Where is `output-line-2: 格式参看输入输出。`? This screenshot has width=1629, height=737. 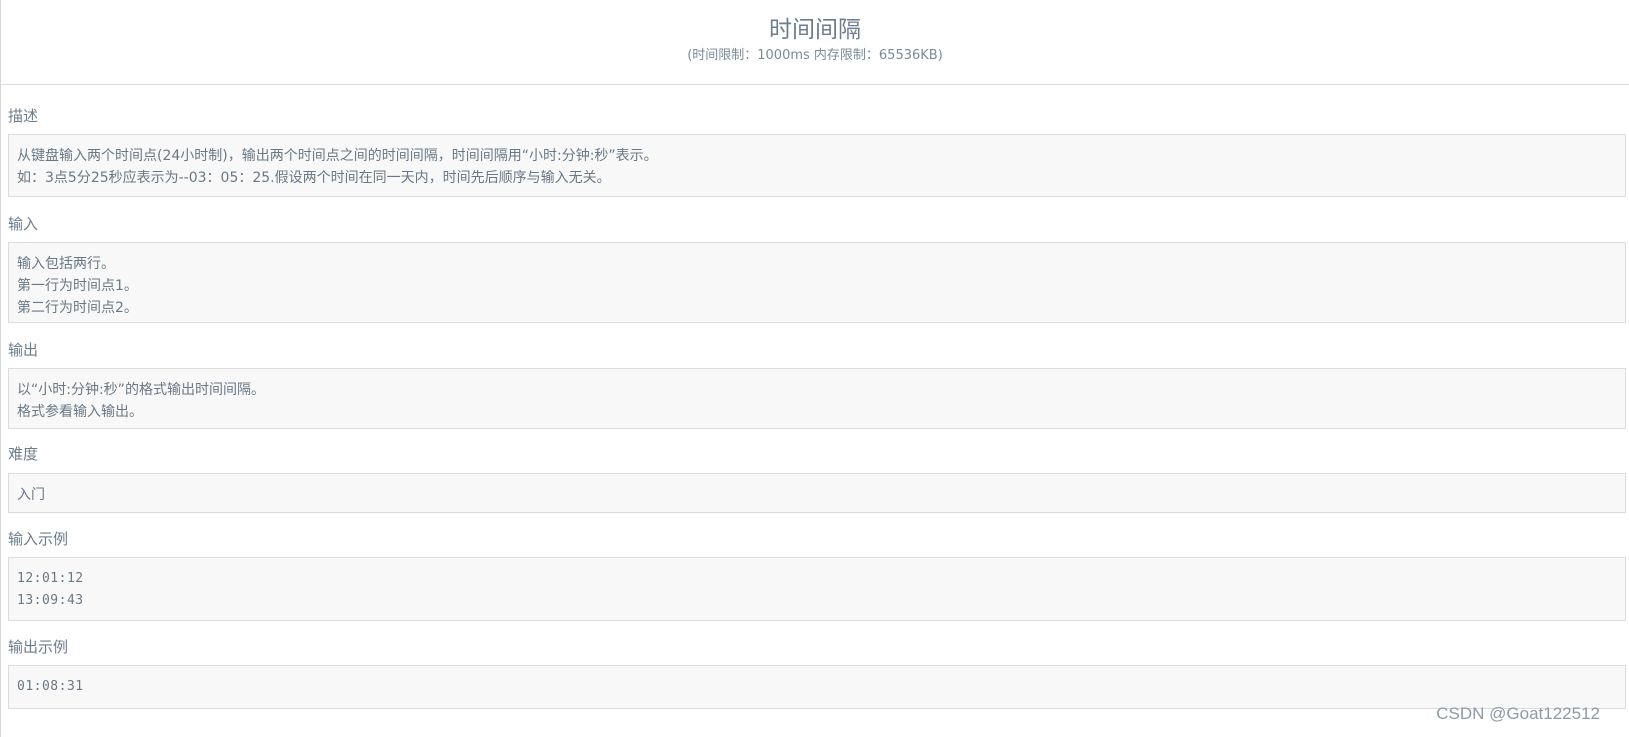
output-line-2: 格式参看输入输出。 is located at coordinates (80, 412).